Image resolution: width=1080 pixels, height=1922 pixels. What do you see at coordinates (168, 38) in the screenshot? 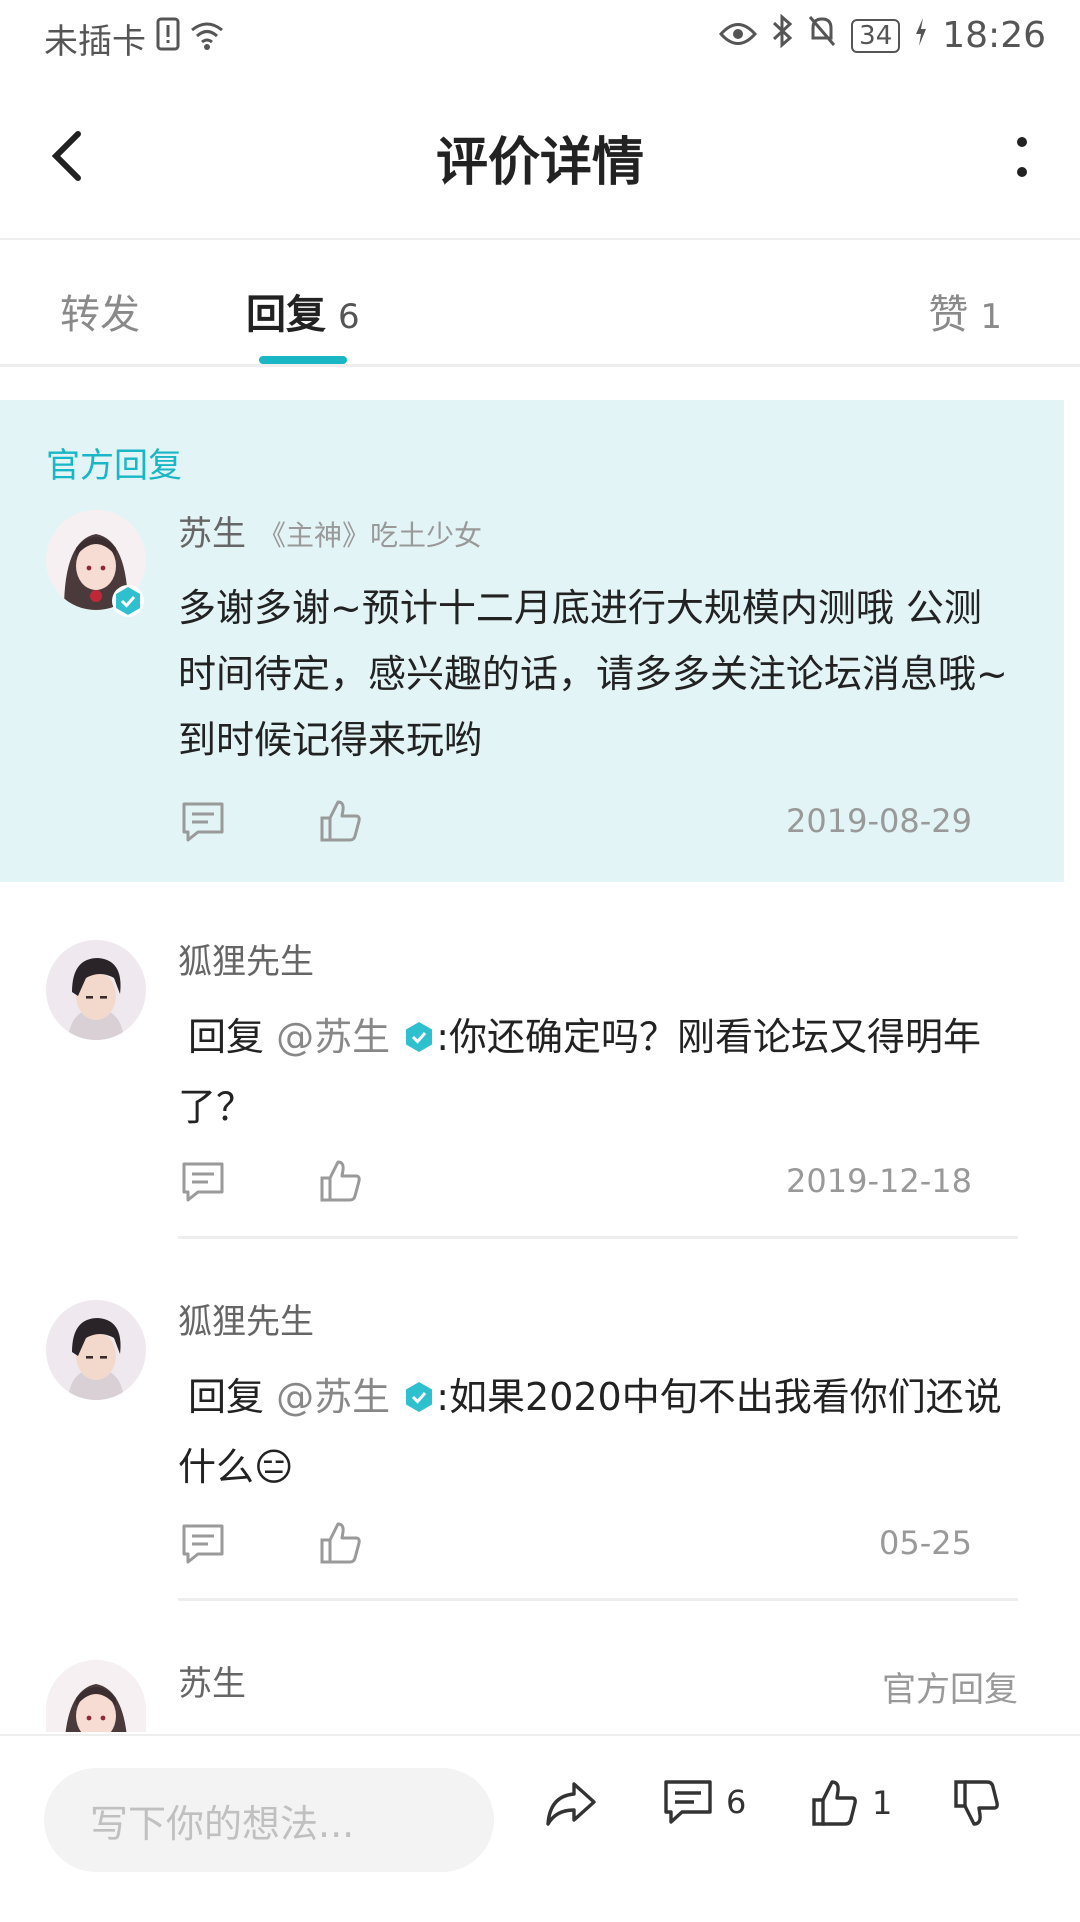
I see `sim-alert-icon` at bounding box center [168, 38].